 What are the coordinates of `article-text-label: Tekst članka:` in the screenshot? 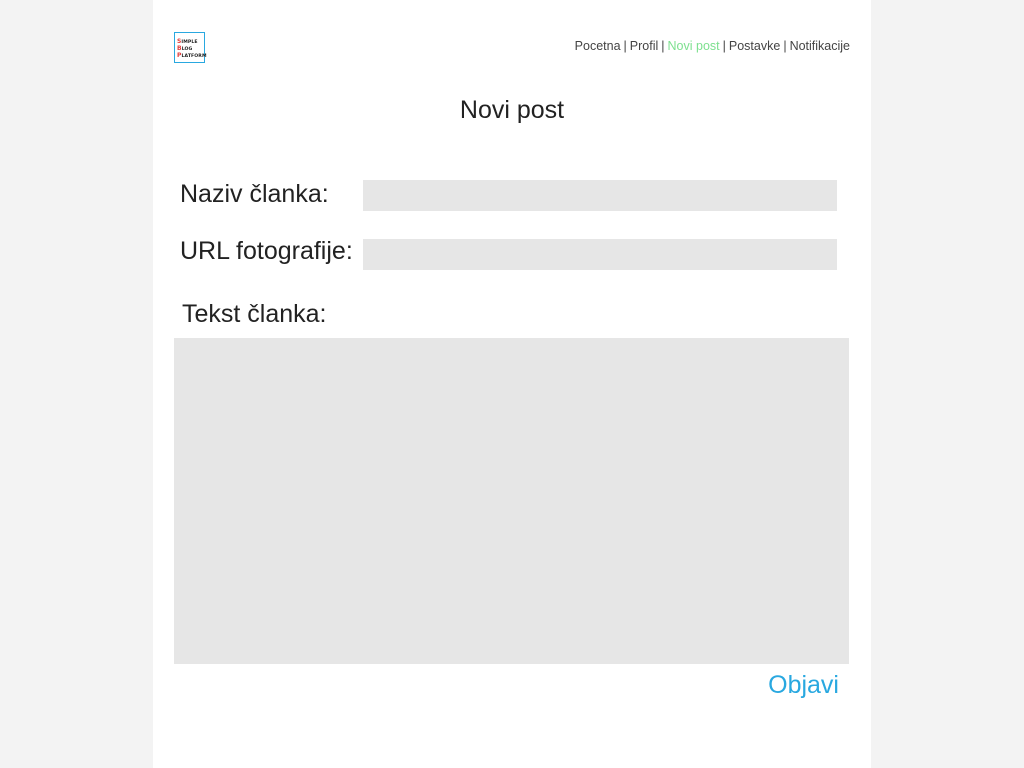 It's located at (254, 314).